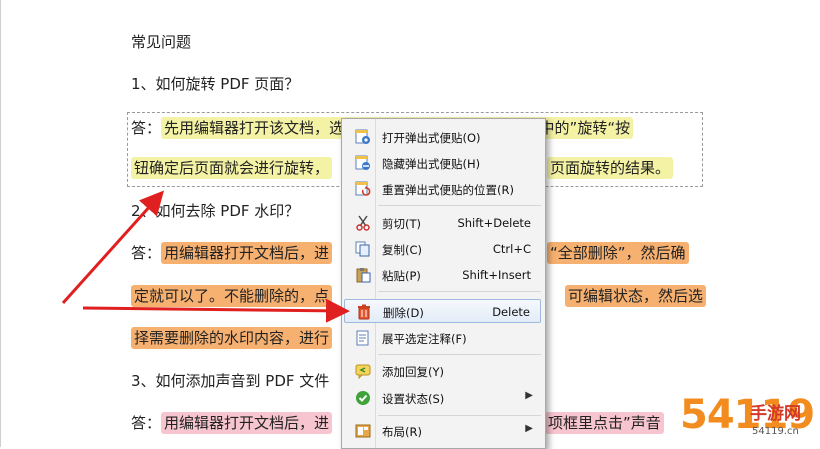  I want to click on watermark-name: 手游网, so click(775, 414).